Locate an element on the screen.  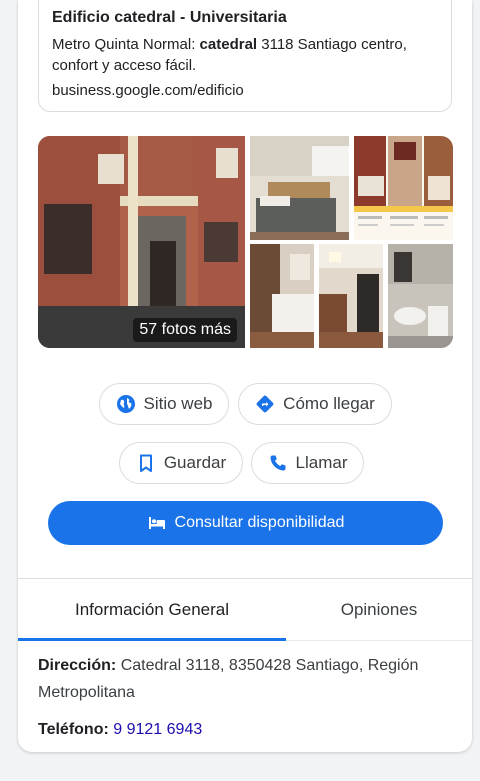
ad-title: Edificio catedral - Universitaria is located at coordinates (244, 18).